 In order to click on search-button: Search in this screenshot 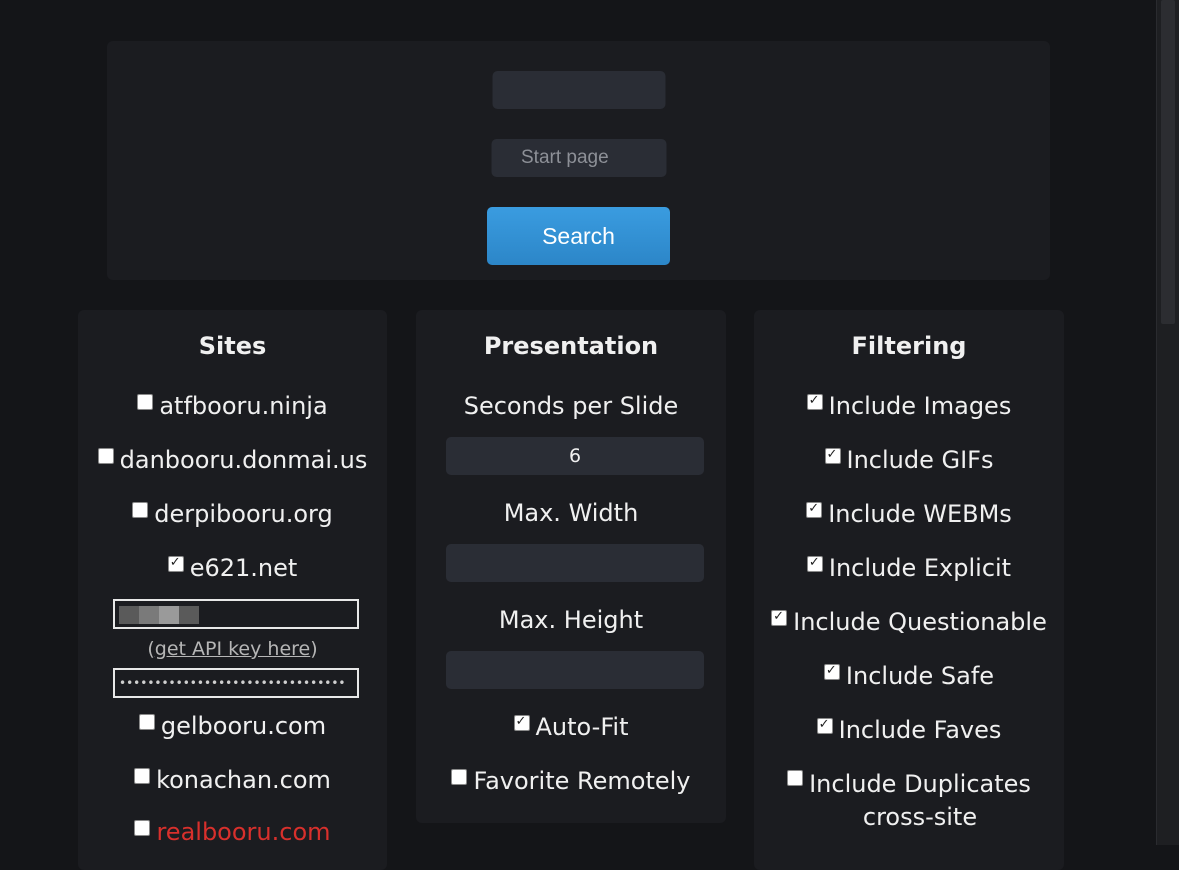, I will do `click(578, 236)`.